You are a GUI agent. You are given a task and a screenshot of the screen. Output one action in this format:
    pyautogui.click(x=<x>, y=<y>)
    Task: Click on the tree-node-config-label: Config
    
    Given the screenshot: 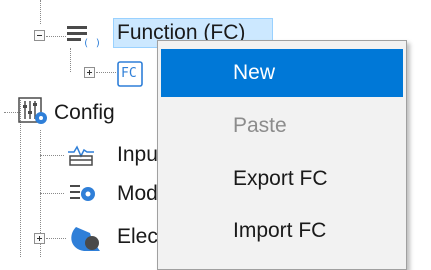 What is the action you would take?
    pyautogui.click(x=84, y=113)
    